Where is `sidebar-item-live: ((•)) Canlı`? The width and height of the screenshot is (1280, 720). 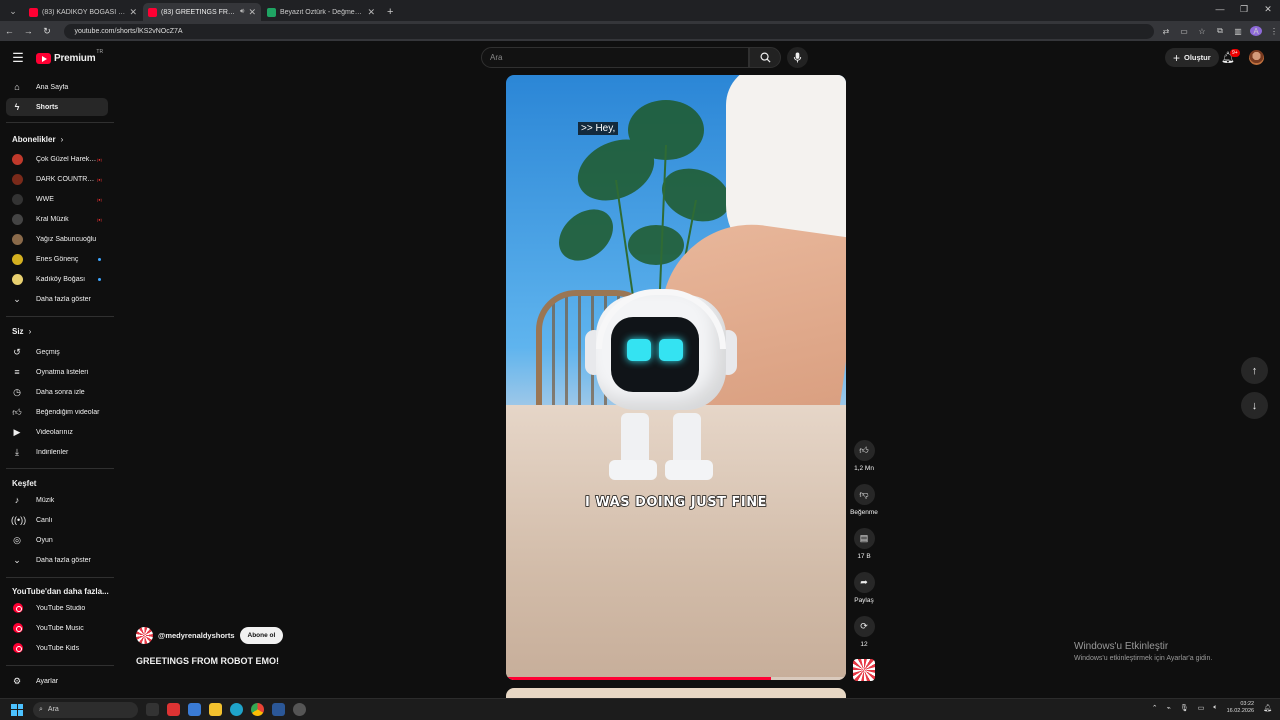 sidebar-item-live: ((•)) Canlı is located at coordinates (57, 520).